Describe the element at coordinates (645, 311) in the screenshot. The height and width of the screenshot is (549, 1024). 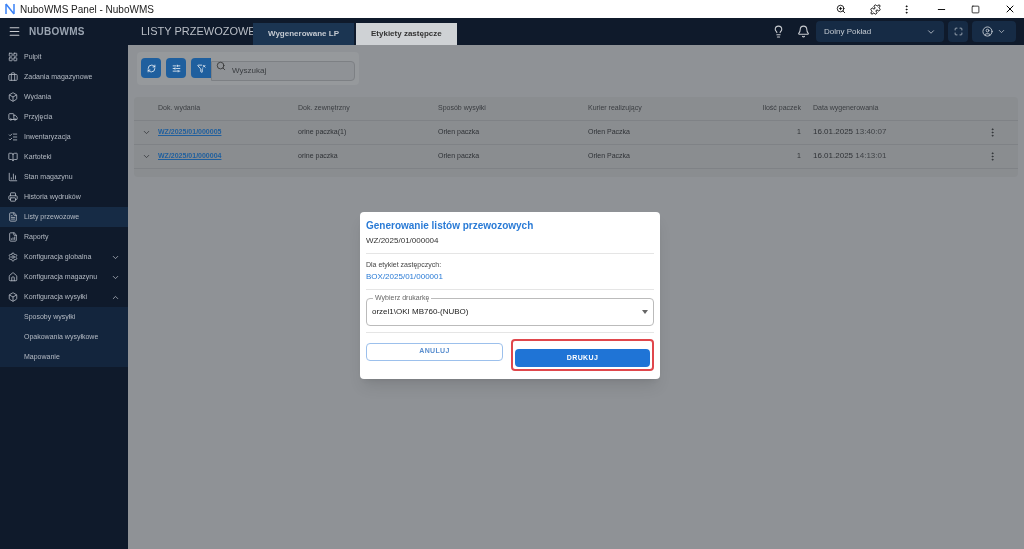
I see `dropdown-arrow-icon` at that location.